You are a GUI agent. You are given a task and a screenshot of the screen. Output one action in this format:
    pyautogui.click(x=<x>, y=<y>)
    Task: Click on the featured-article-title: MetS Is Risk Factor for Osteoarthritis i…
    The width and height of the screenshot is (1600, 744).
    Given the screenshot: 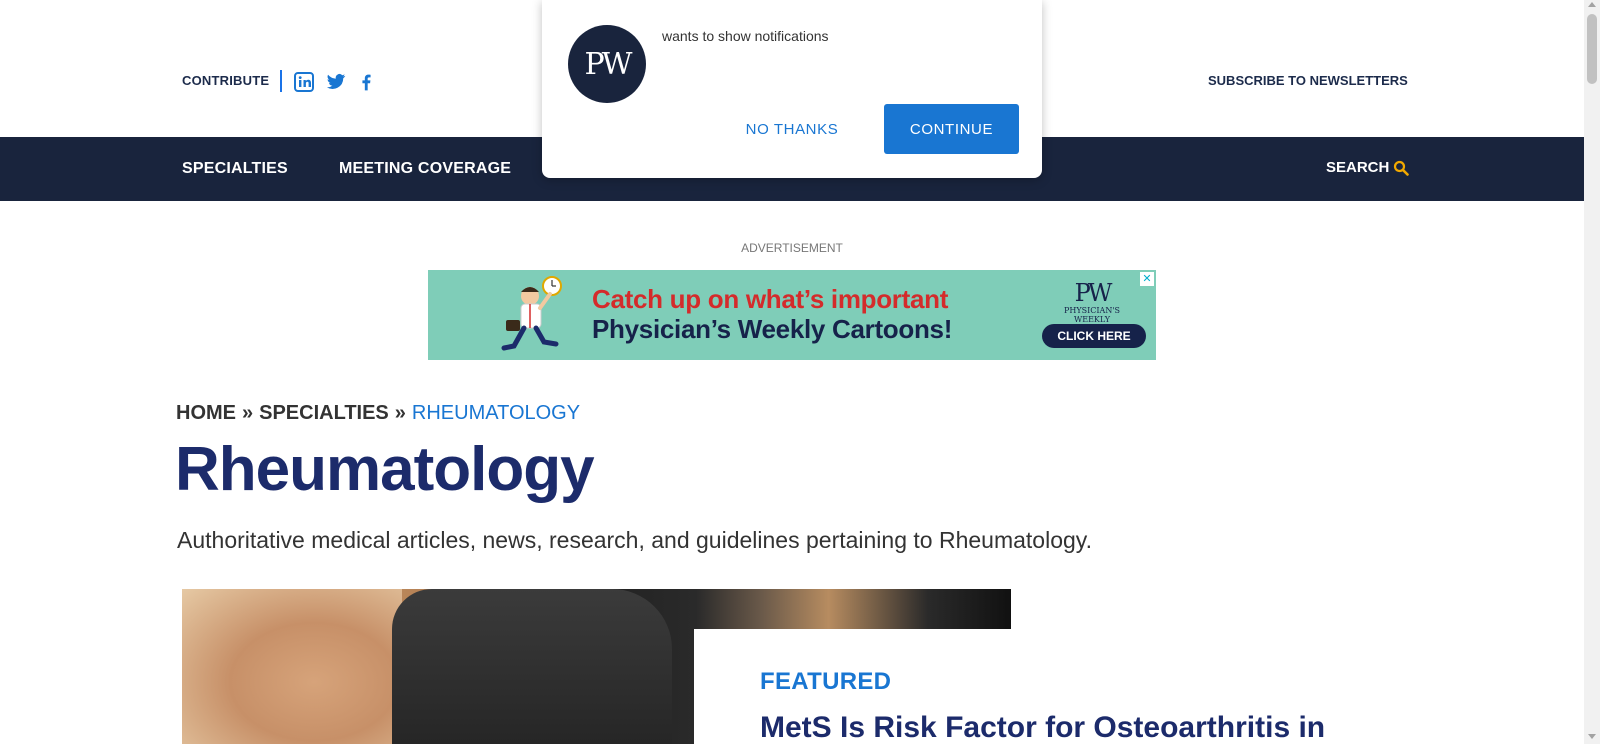 What is the action you would take?
    pyautogui.click(x=1042, y=727)
    